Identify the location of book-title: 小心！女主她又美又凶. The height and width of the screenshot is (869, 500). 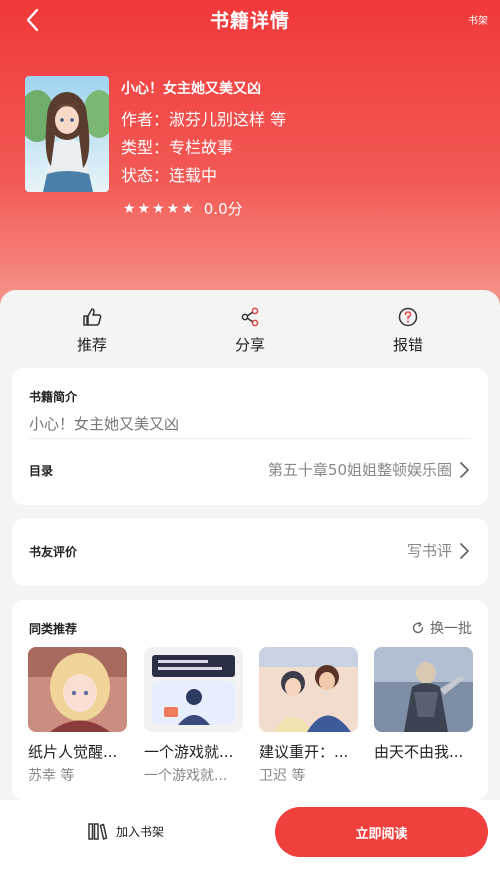
(191, 89).